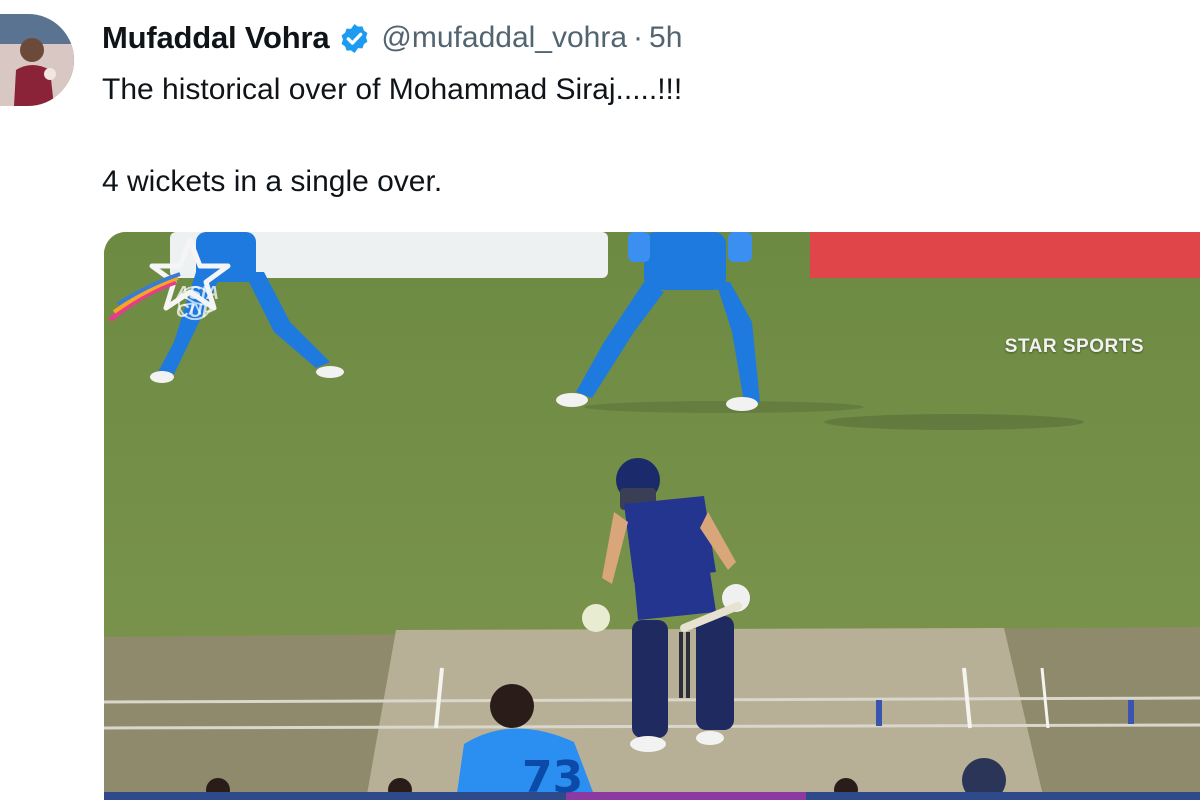  What do you see at coordinates (504, 38) in the screenshot?
I see `author-handle: @mufaddal_vohra` at bounding box center [504, 38].